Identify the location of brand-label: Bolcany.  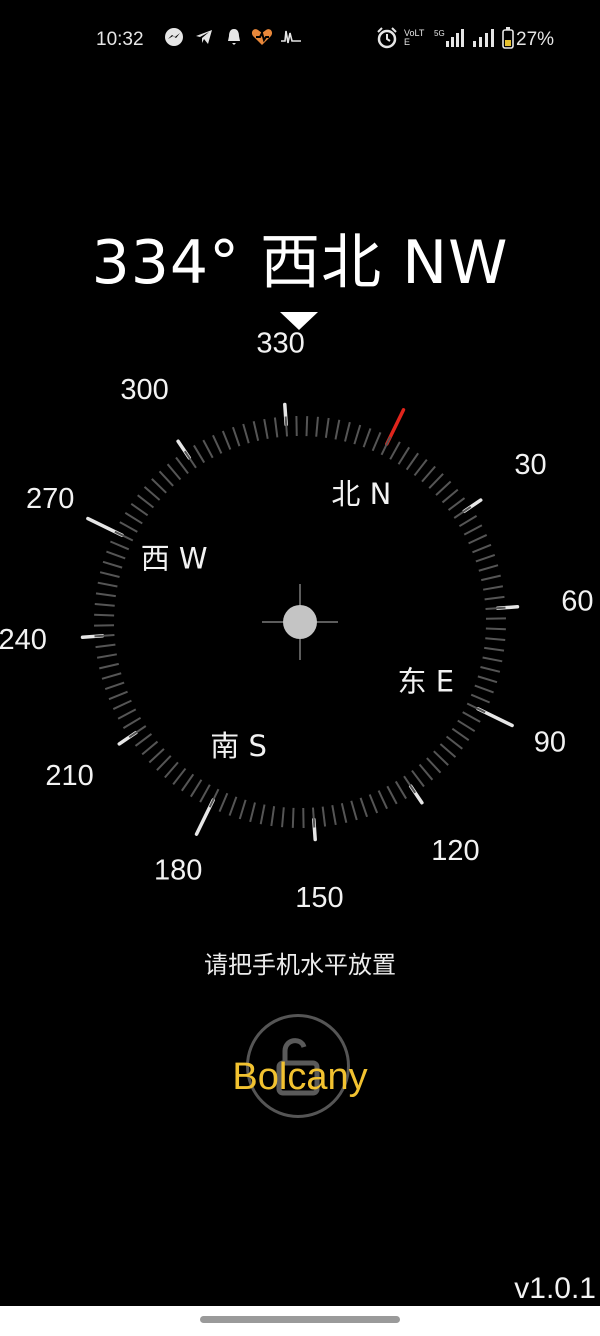
(300, 1077).